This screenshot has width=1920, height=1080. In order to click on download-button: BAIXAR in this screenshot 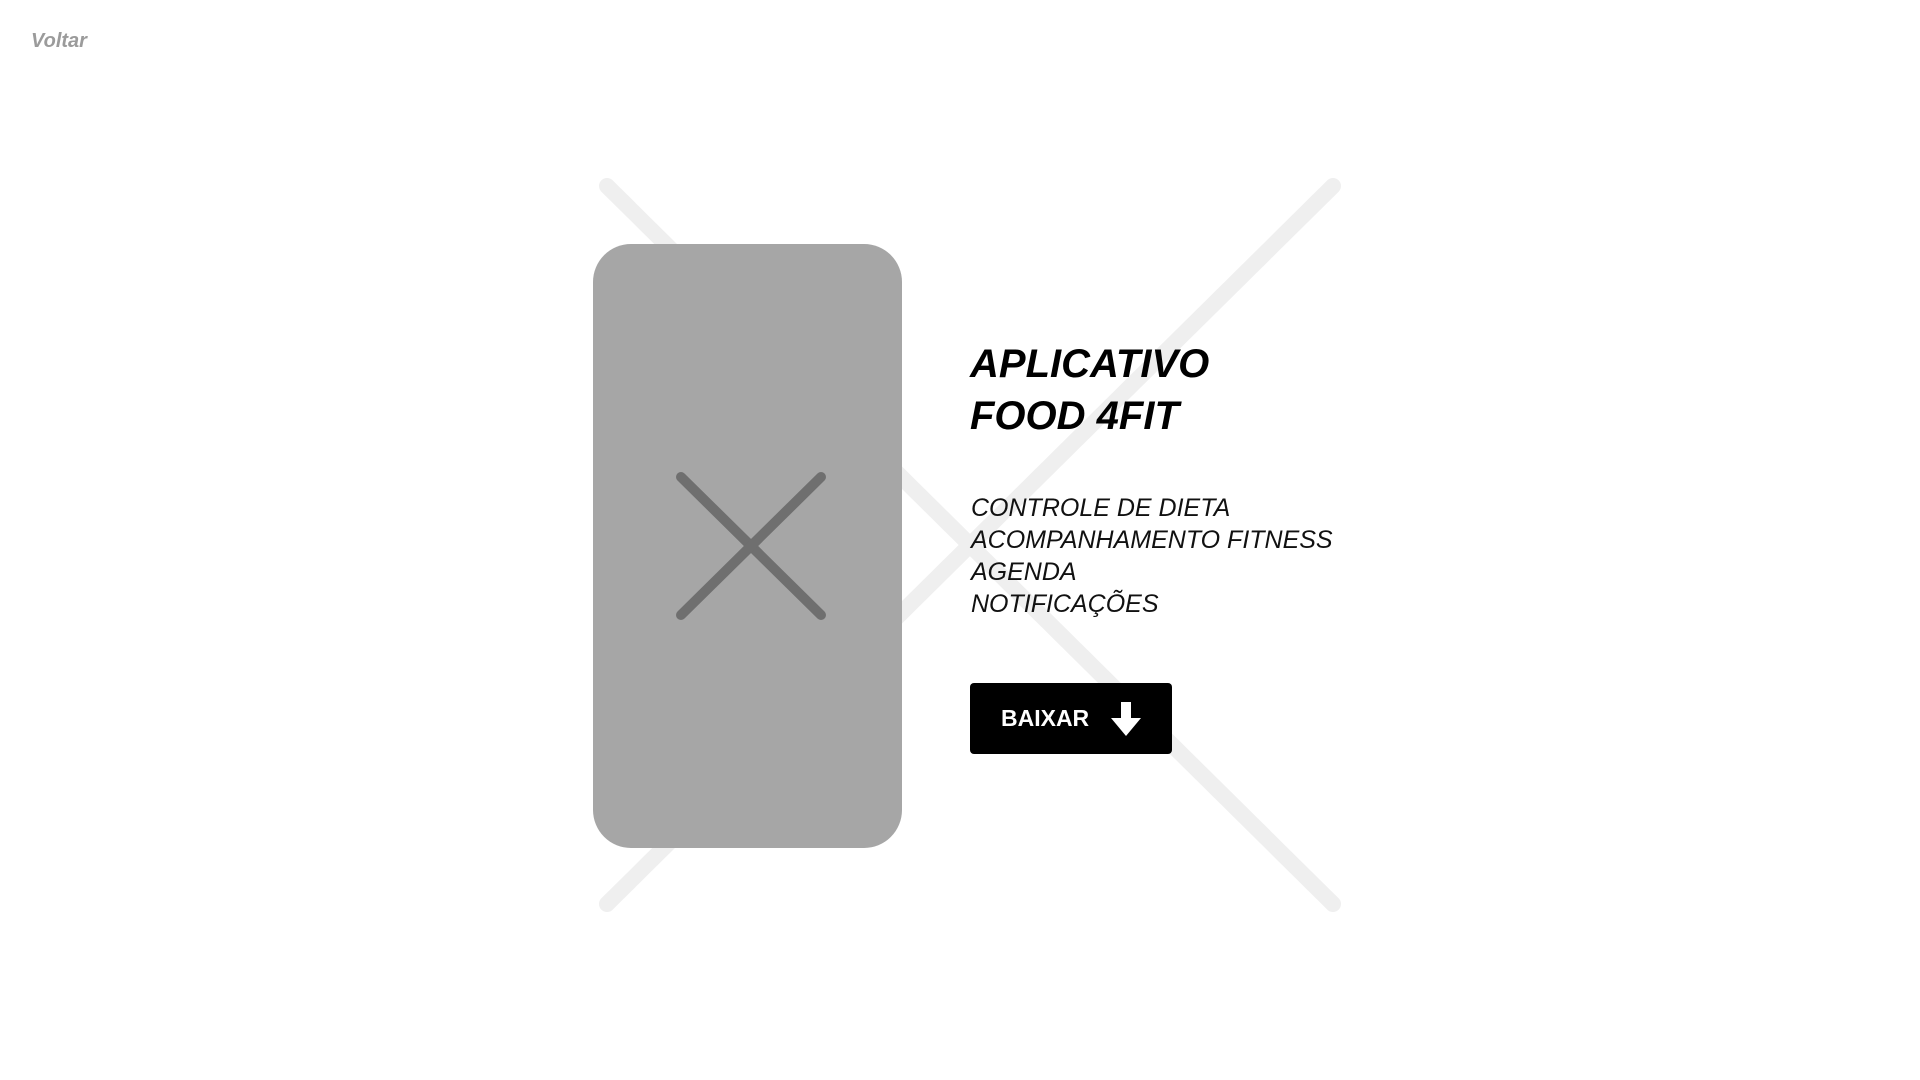, I will do `click(1071, 718)`.